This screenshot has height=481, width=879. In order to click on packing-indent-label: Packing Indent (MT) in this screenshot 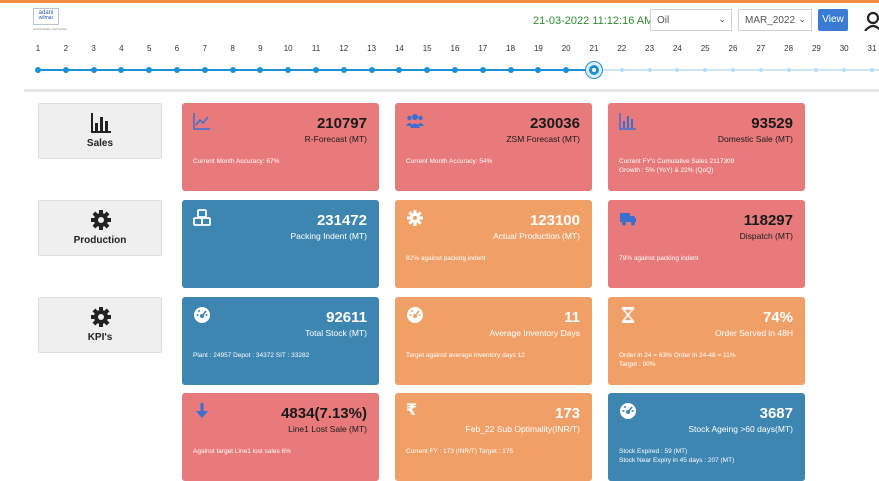, I will do `click(328, 236)`.